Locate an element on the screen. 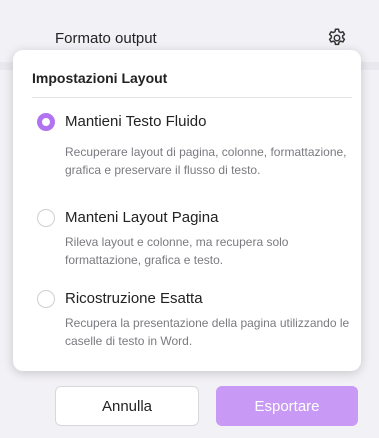  option-title: Ricostruzione Esatta is located at coordinates (134, 298).